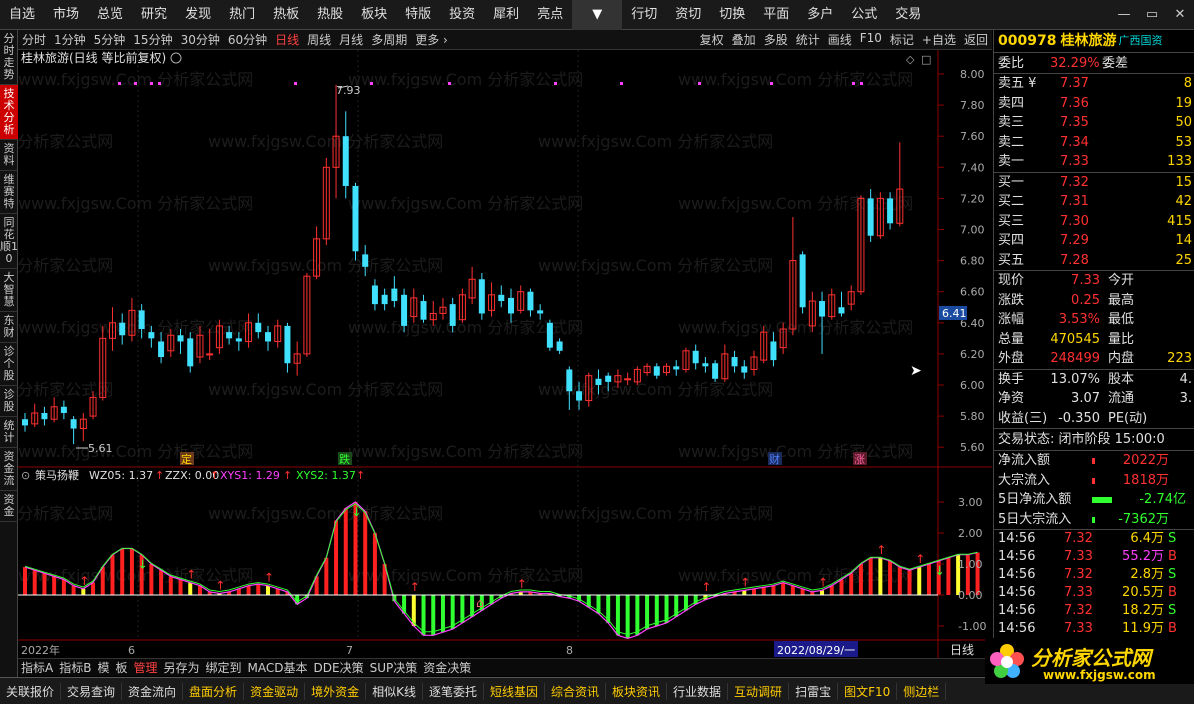 This screenshot has height=704, width=1194. What do you see at coordinates (418, 15) in the screenshot?
I see `nav-9: 特版` at bounding box center [418, 15].